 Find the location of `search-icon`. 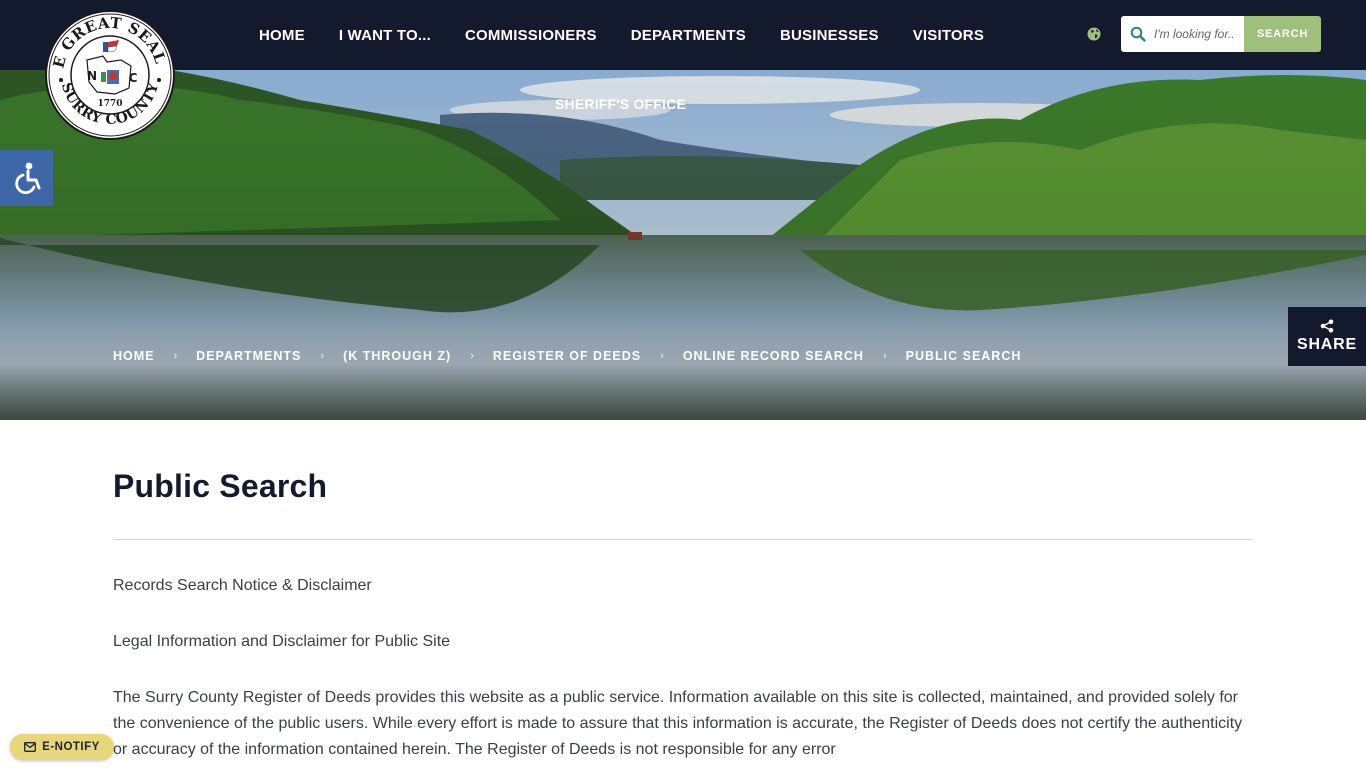

search-icon is located at coordinates (1138, 34).